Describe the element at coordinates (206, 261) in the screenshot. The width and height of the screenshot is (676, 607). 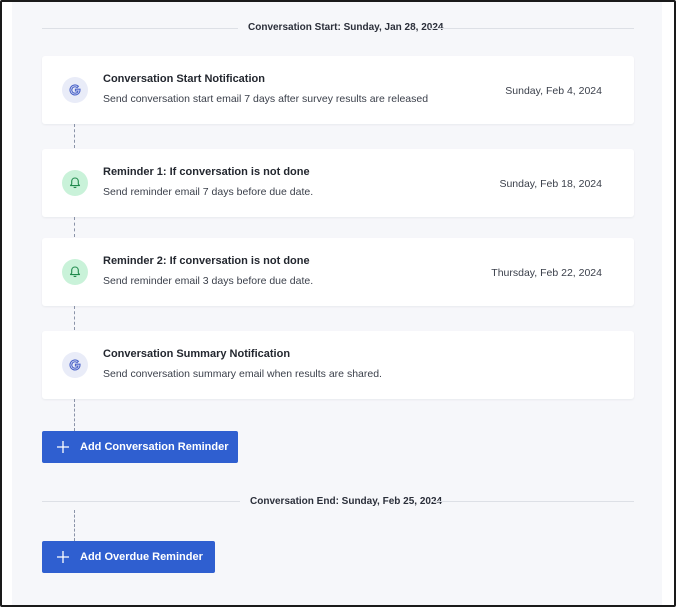
I see `card-title: Reminder 2: If conversation is not done` at that location.